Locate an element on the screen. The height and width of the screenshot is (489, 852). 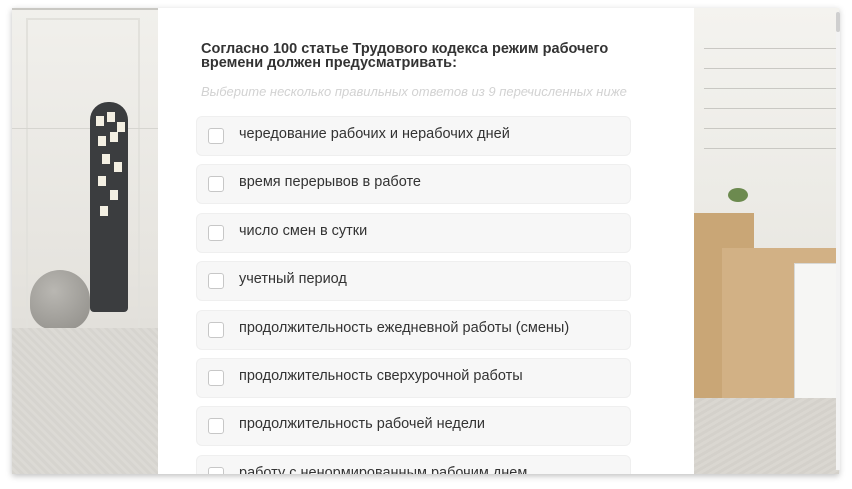
answer-option: продолжительность рабочей недели is located at coordinates (413, 426).